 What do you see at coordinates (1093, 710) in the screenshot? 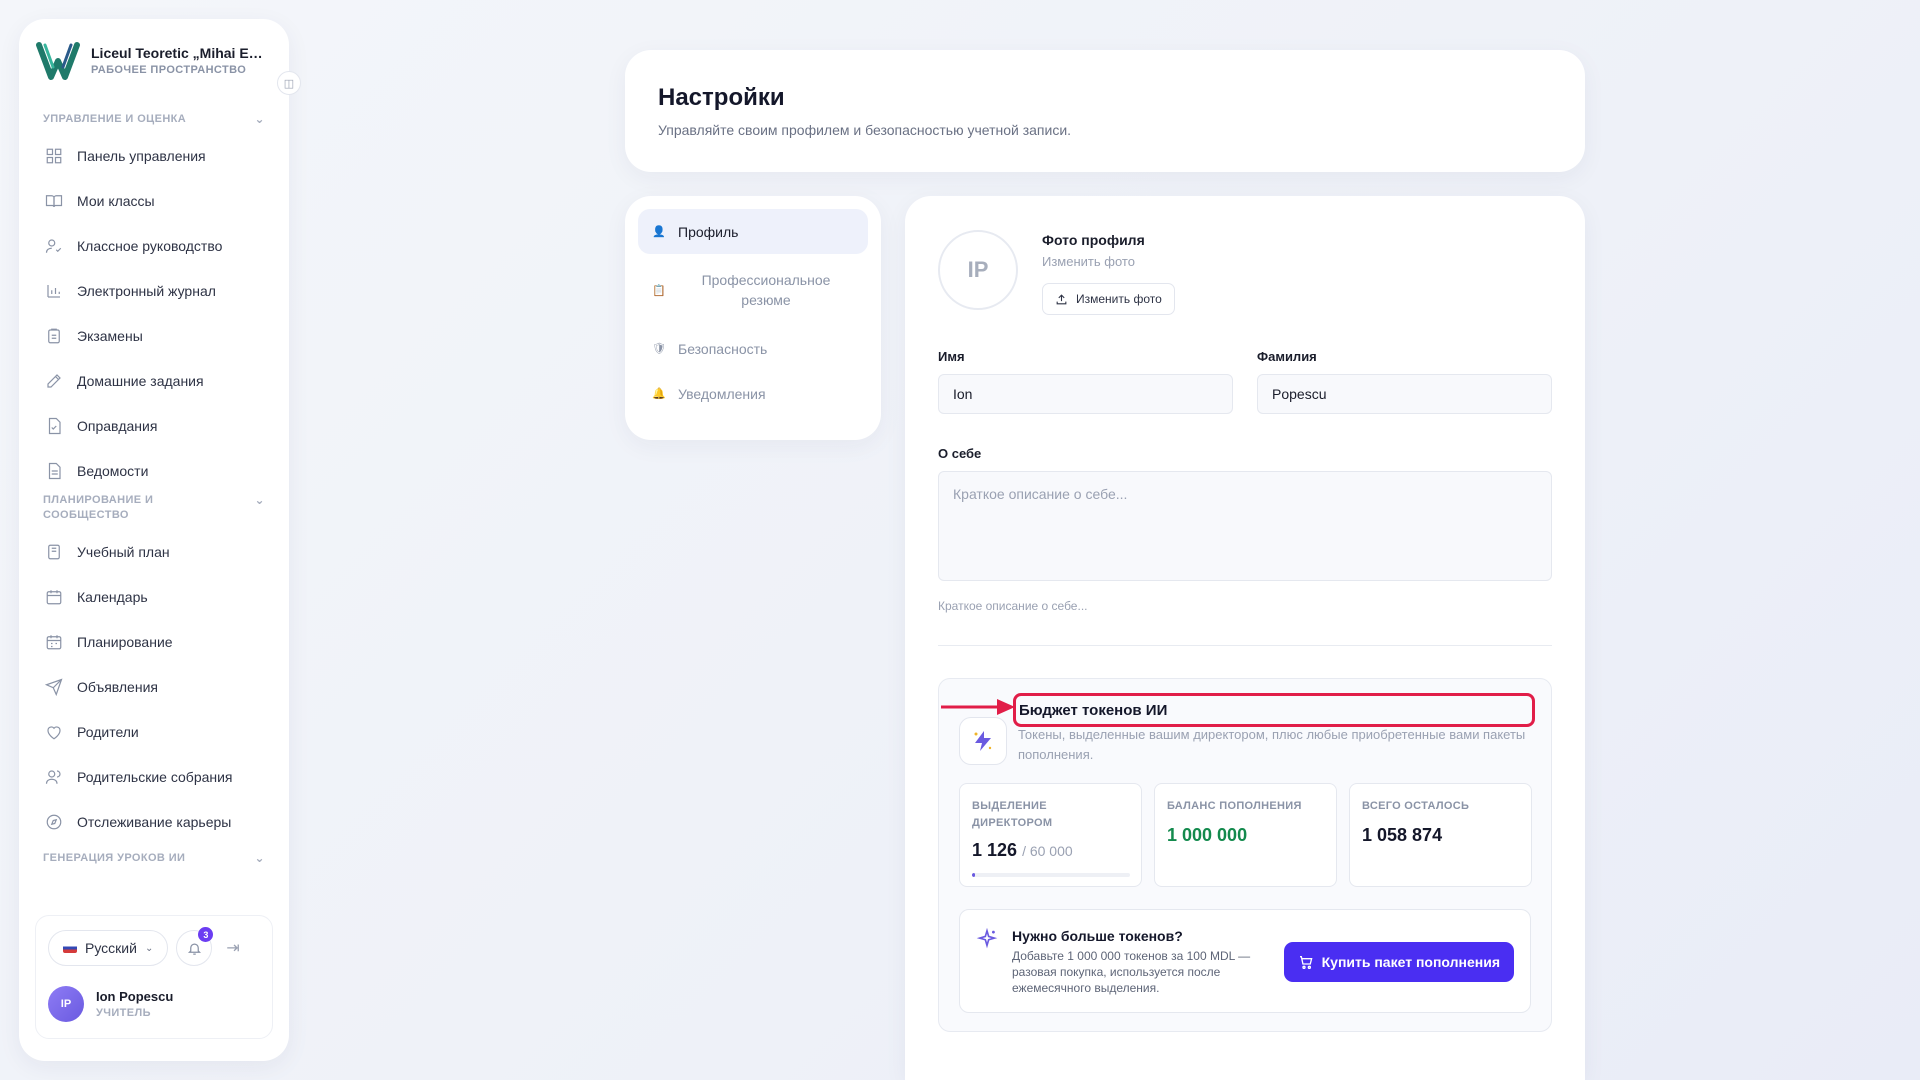
I see `budget-title: Бюджет токенов ИИ` at bounding box center [1093, 710].